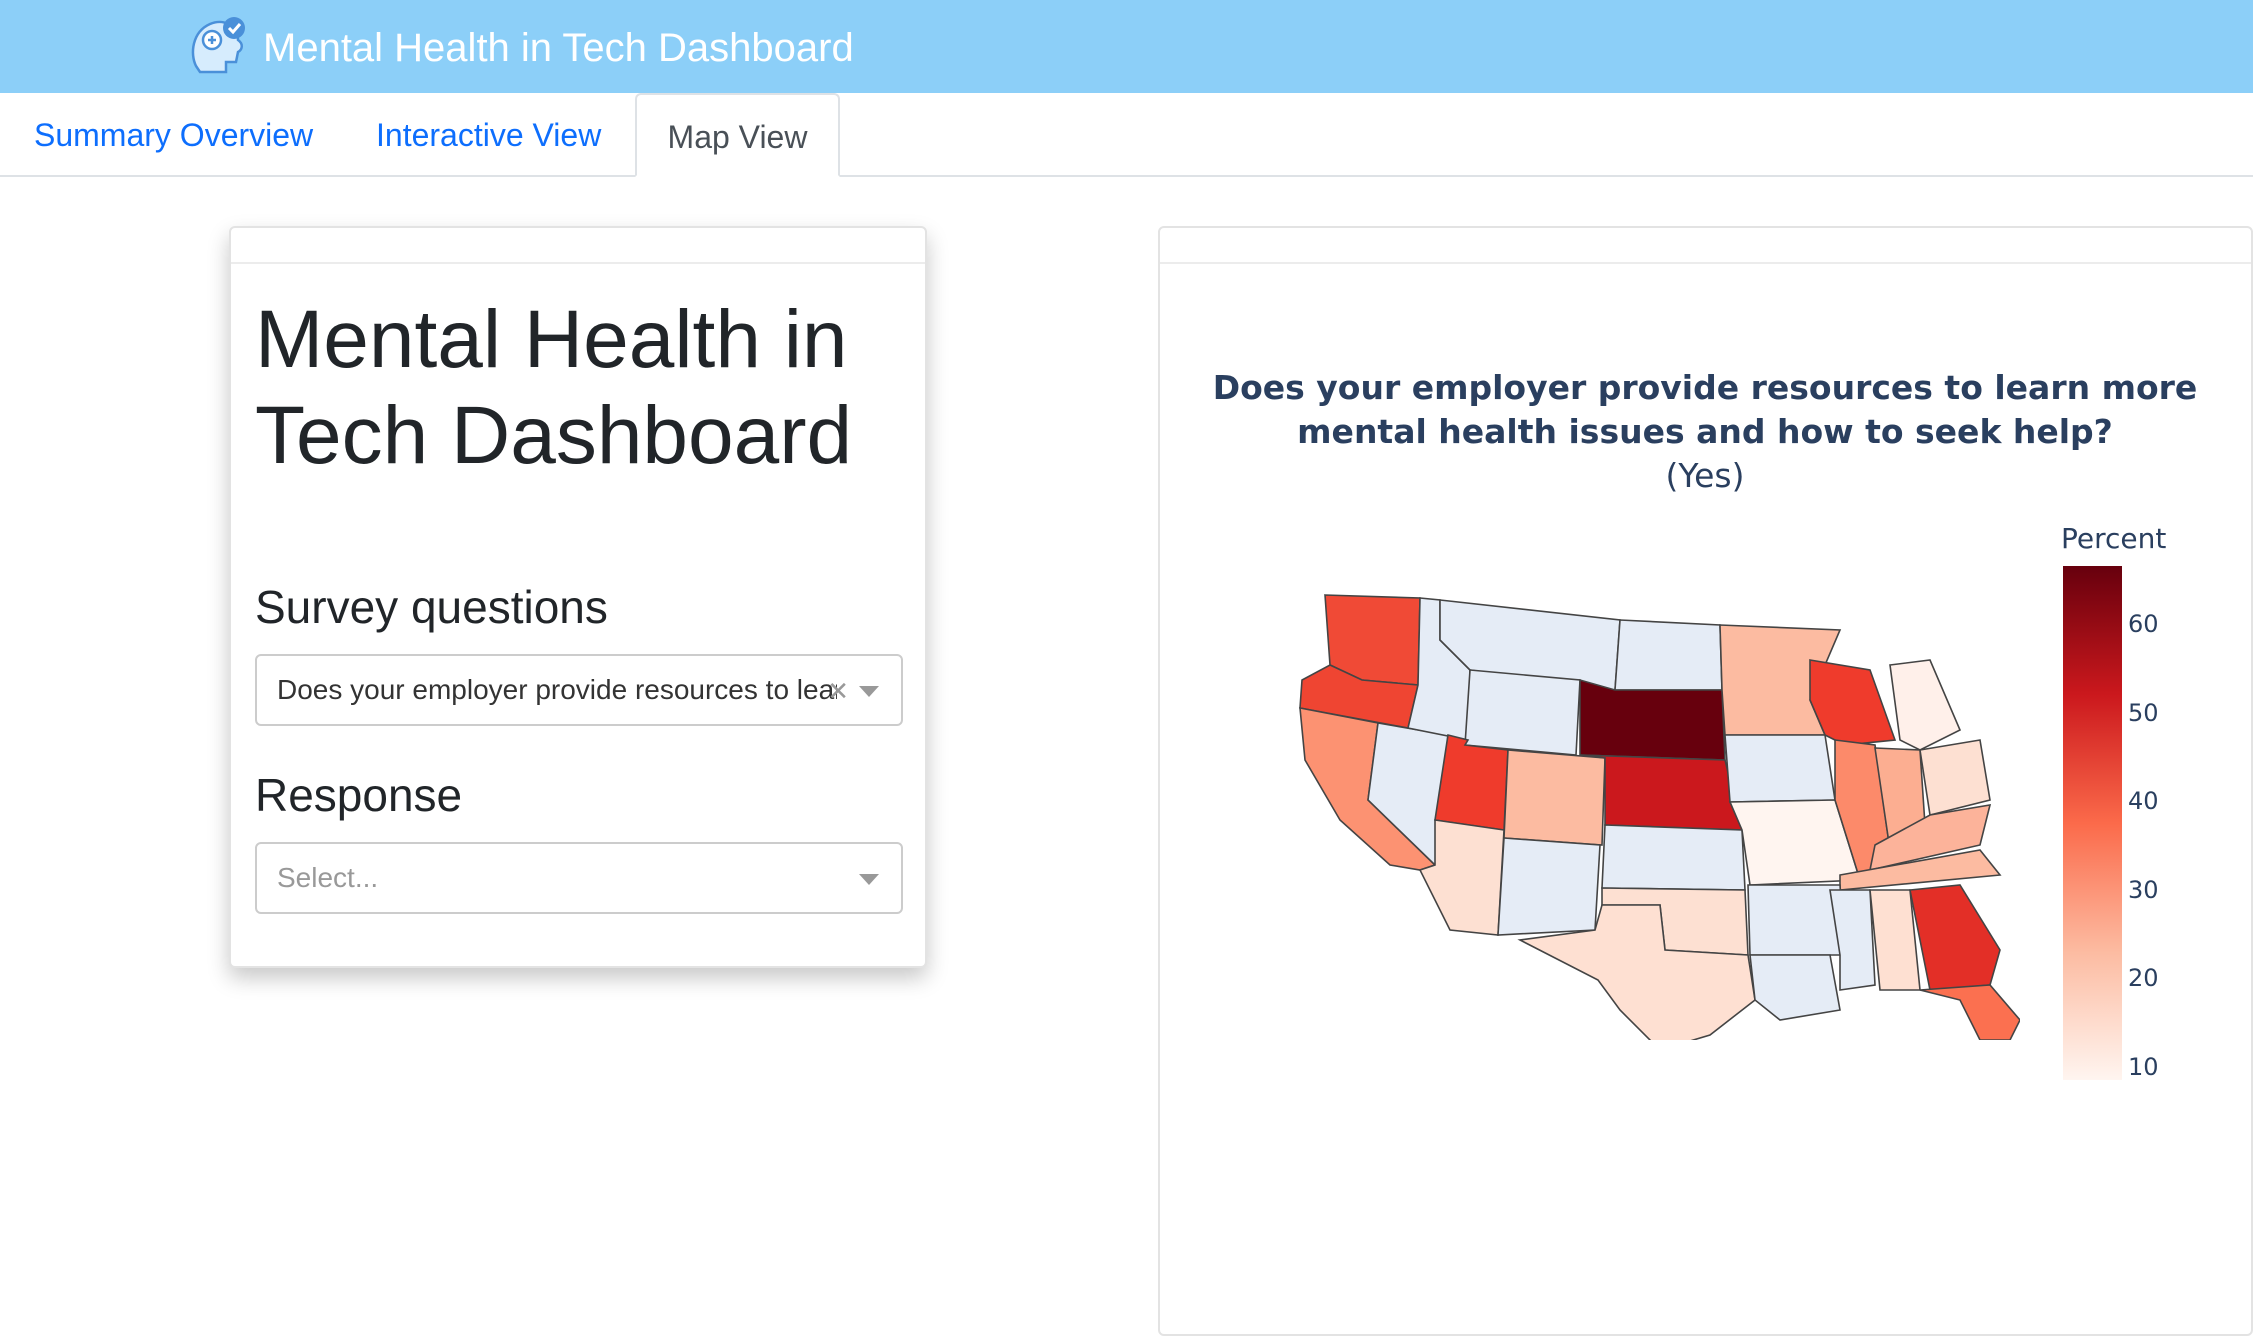 This screenshot has height=1336, width=2253. What do you see at coordinates (2143, 801) in the screenshot?
I see `colorbar-tick: 40` at bounding box center [2143, 801].